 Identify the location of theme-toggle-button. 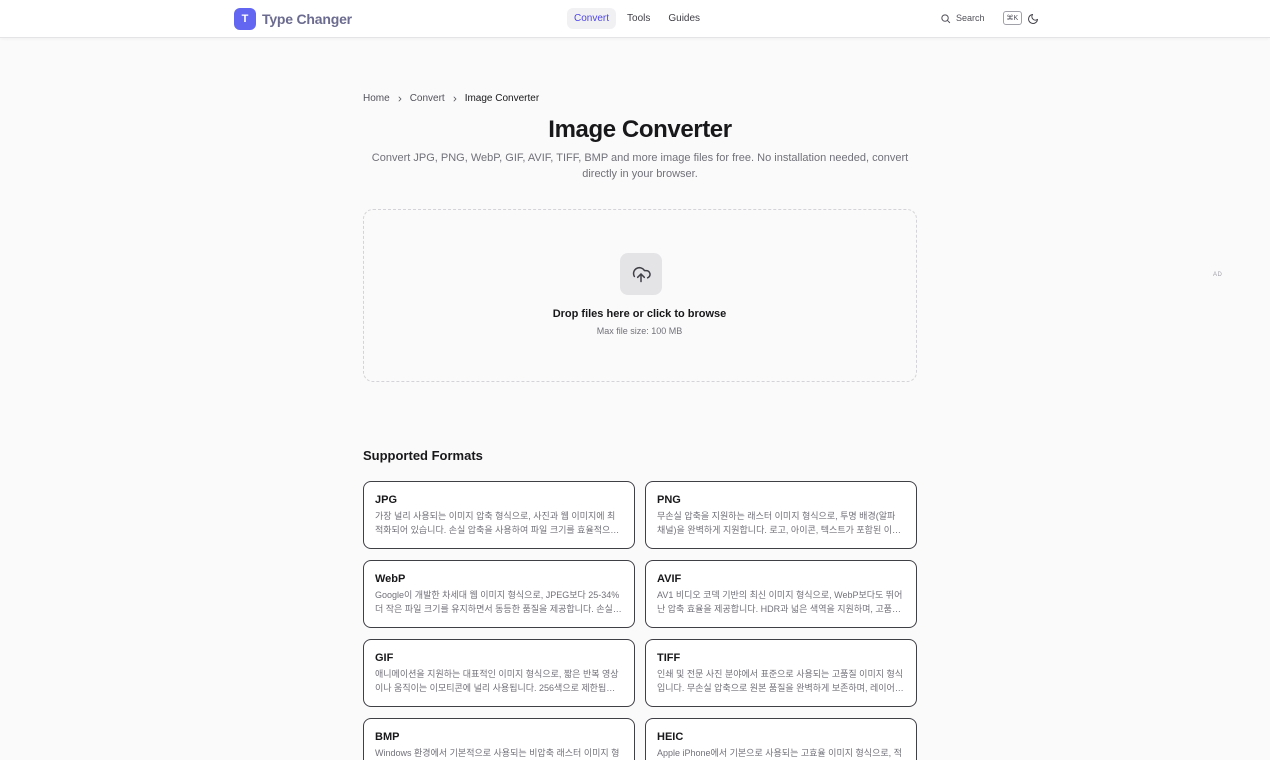
(1033, 21).